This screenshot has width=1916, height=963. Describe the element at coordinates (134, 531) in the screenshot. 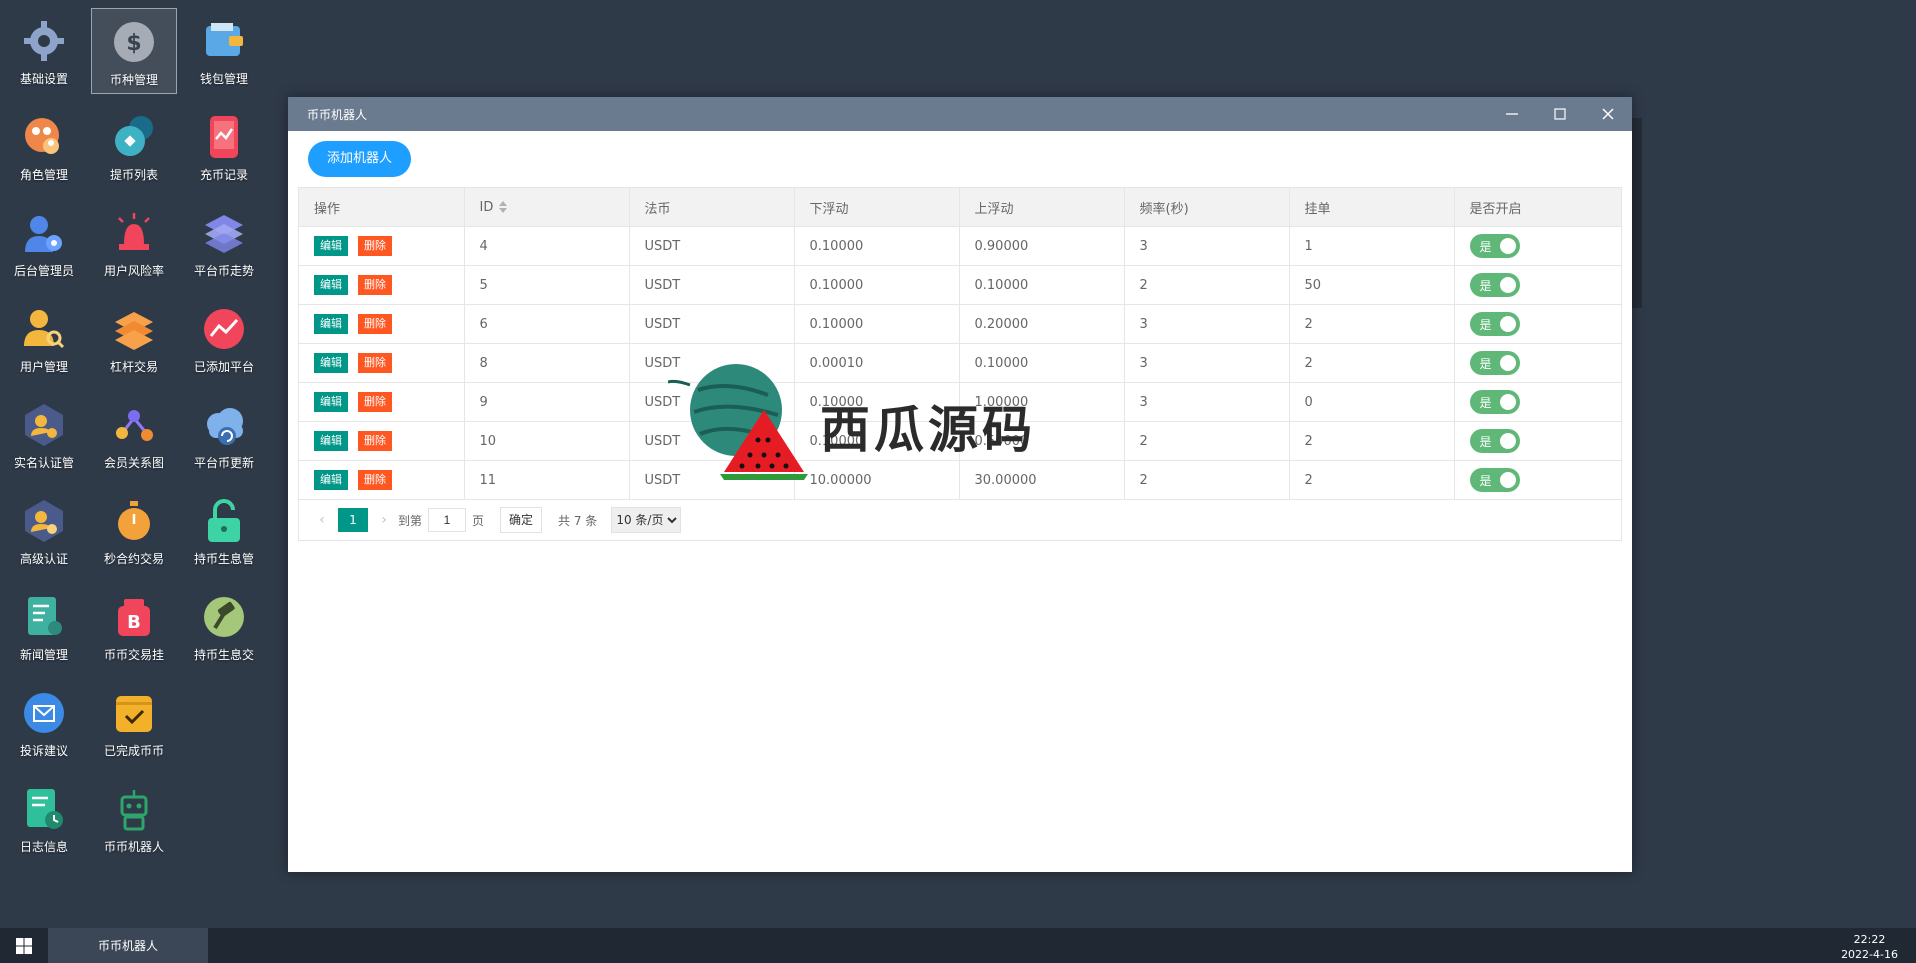

I see `desktop-icon-stopwatch: 秒合约交易` at that location.